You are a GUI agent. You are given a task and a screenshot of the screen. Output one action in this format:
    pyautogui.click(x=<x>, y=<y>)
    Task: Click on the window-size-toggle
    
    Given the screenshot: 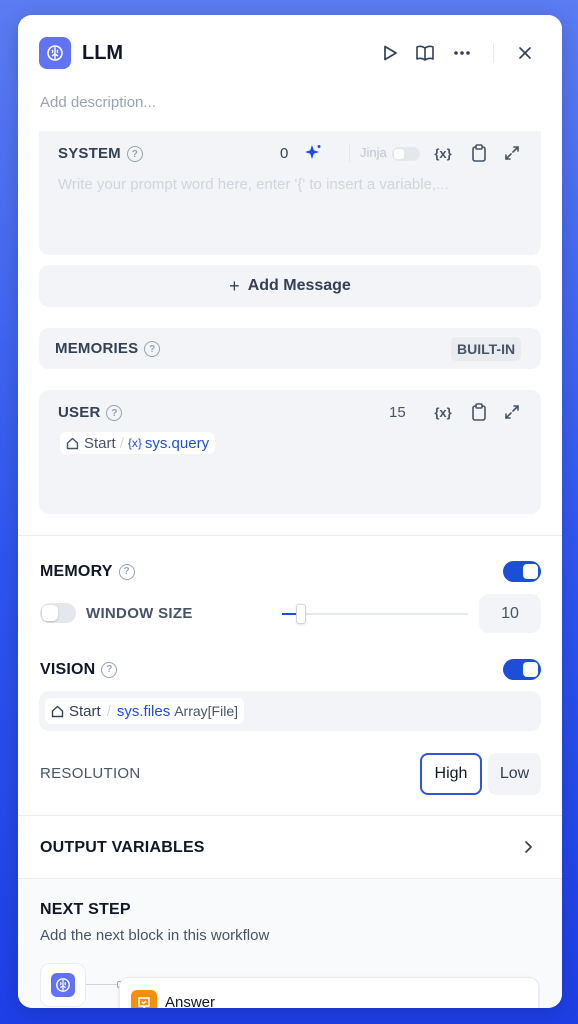 What is the action you would take?
    pyautogui.click(x=58, y=613)
    